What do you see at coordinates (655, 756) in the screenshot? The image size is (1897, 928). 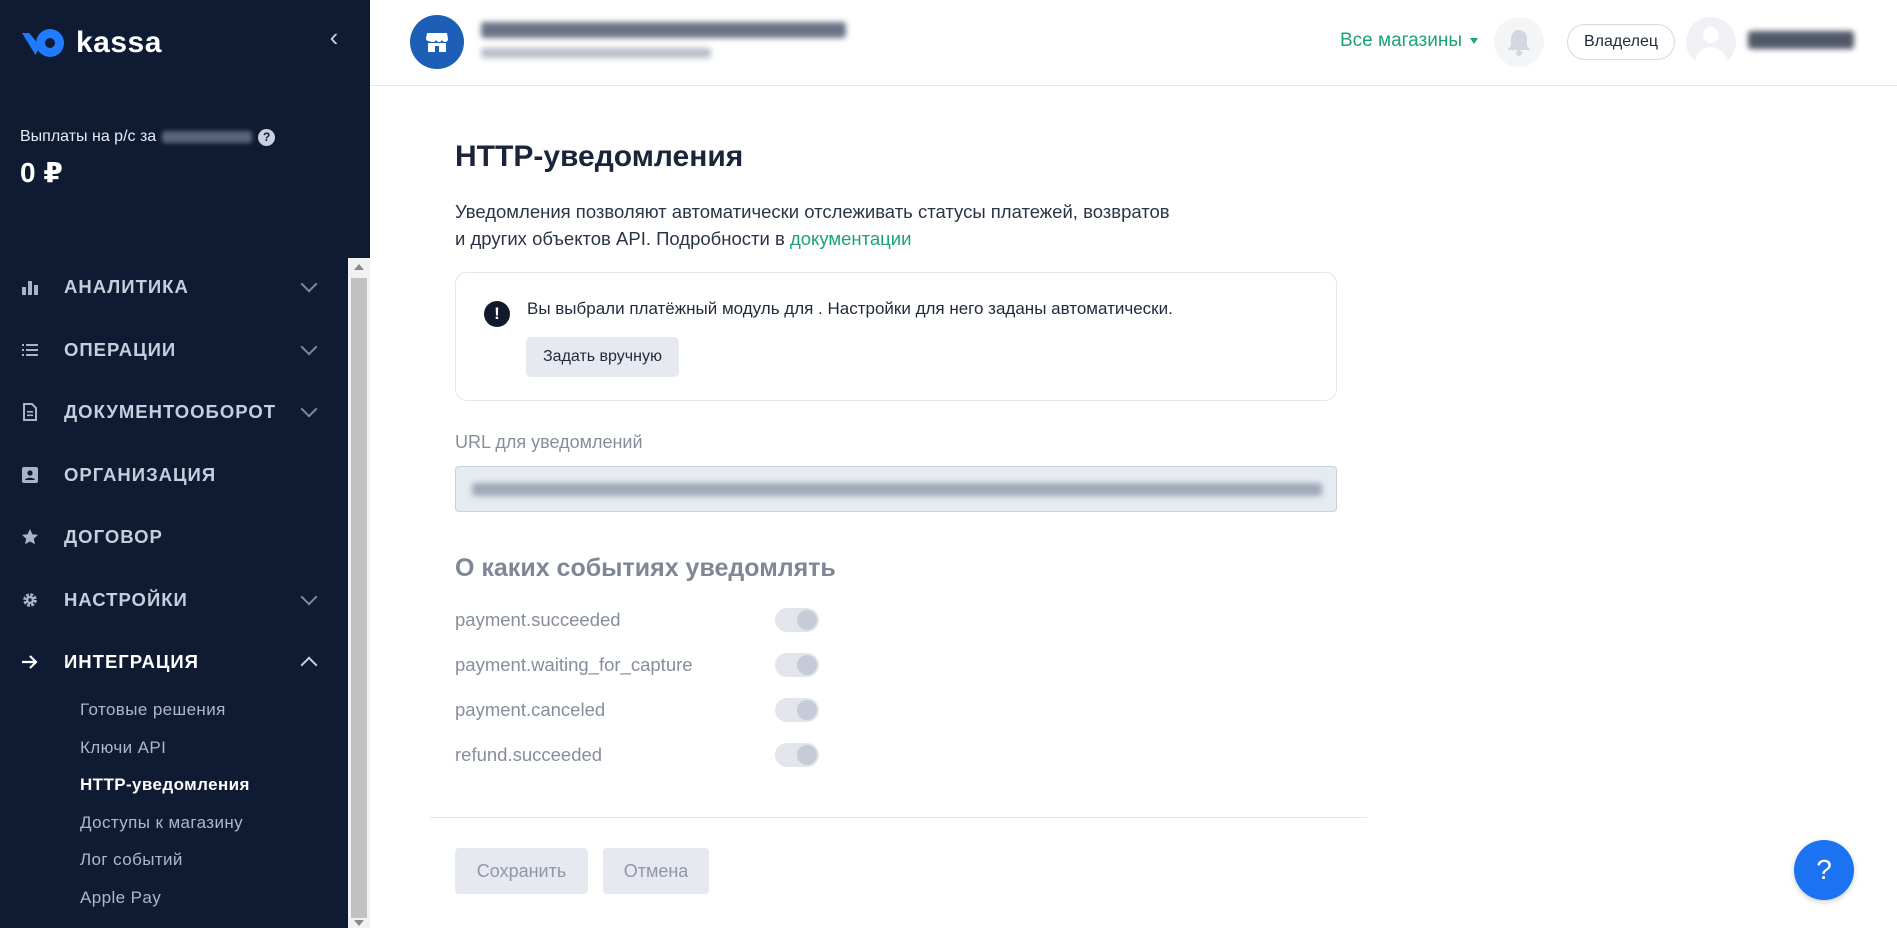 I see `event-row-refund-succeeded: refund.succeeded` at bounding box center [655, 756].